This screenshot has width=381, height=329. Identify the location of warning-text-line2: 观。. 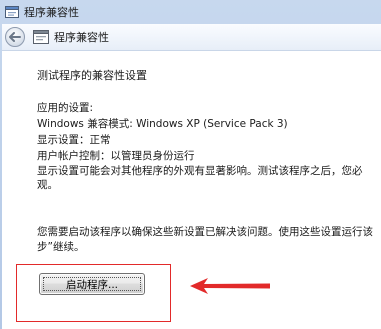
(47, 185).